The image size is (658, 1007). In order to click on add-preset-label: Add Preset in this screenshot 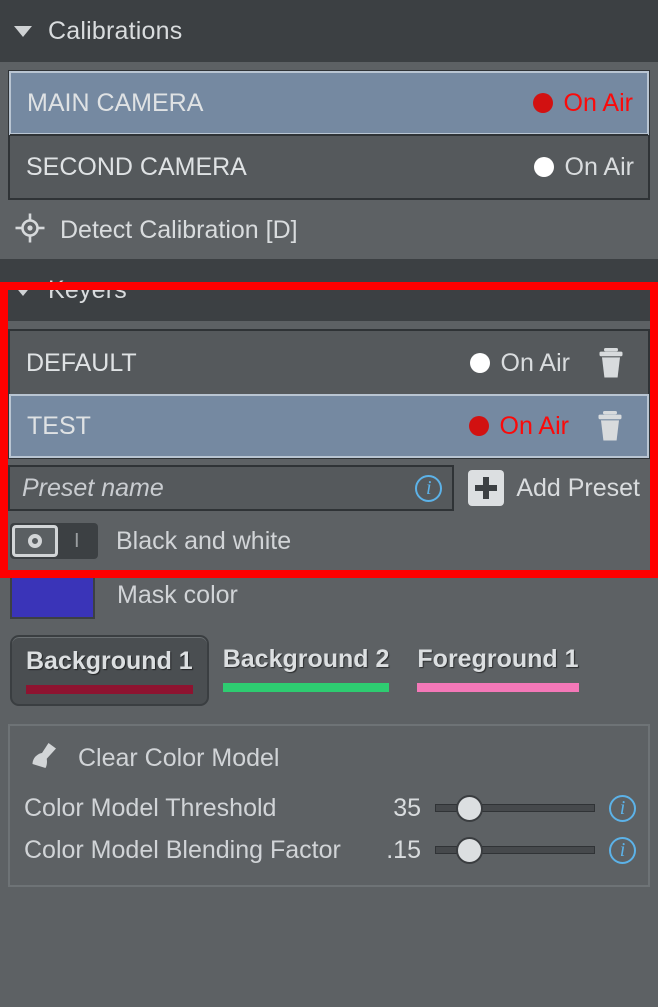, I will do `click(578, 487)`.